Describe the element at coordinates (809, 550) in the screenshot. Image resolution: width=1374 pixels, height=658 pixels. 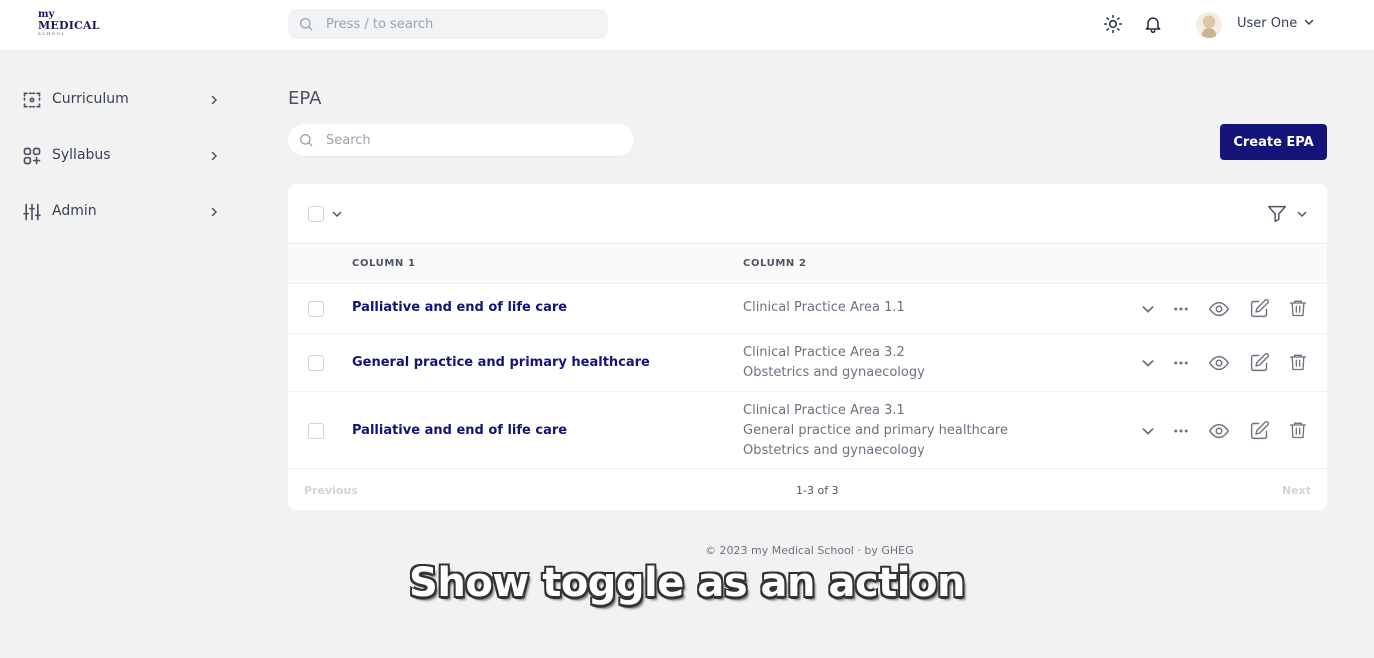
I see `footer-copyright: © 2023 my Medical School · by GHEG` at that location.